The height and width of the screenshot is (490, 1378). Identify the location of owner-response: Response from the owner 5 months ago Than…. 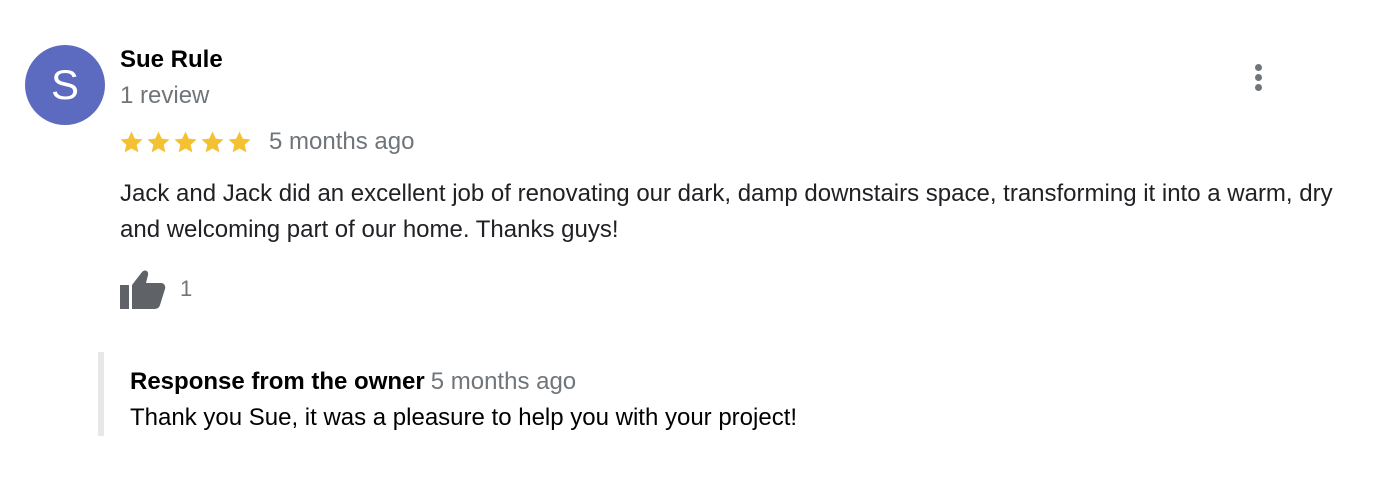
(601, 394).